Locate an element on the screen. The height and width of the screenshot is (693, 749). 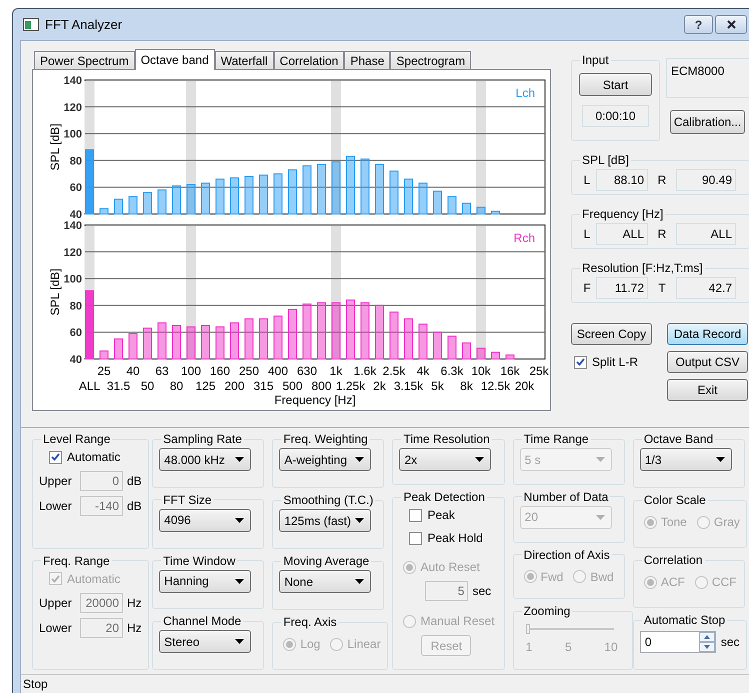
field-label: L is located at coordinates (587, 180).